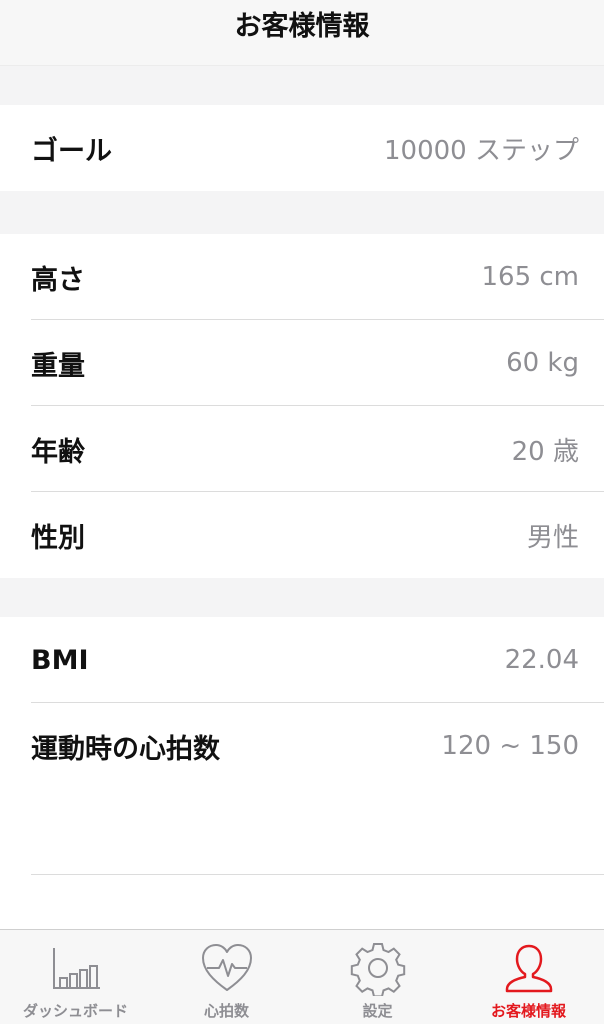 The height and width of the screenshot is (1024, 604). What do you see at coordinates (302, 277) in the screenshot?
I see `height-row: 高さ 165 cm` at bounding box center [302, 277].